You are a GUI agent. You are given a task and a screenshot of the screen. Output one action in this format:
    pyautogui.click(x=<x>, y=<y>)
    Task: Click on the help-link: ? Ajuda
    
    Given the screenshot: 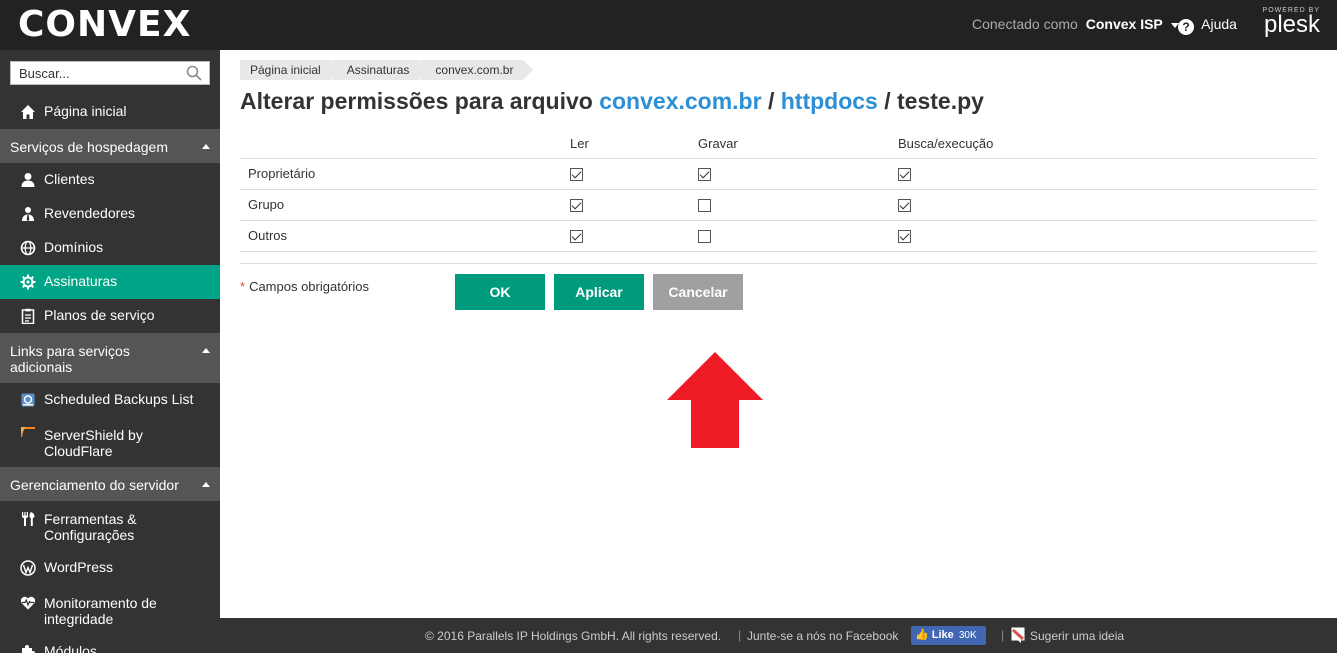 What is the action you would take?
    pyautogui.click(x=1207, y=25)
    